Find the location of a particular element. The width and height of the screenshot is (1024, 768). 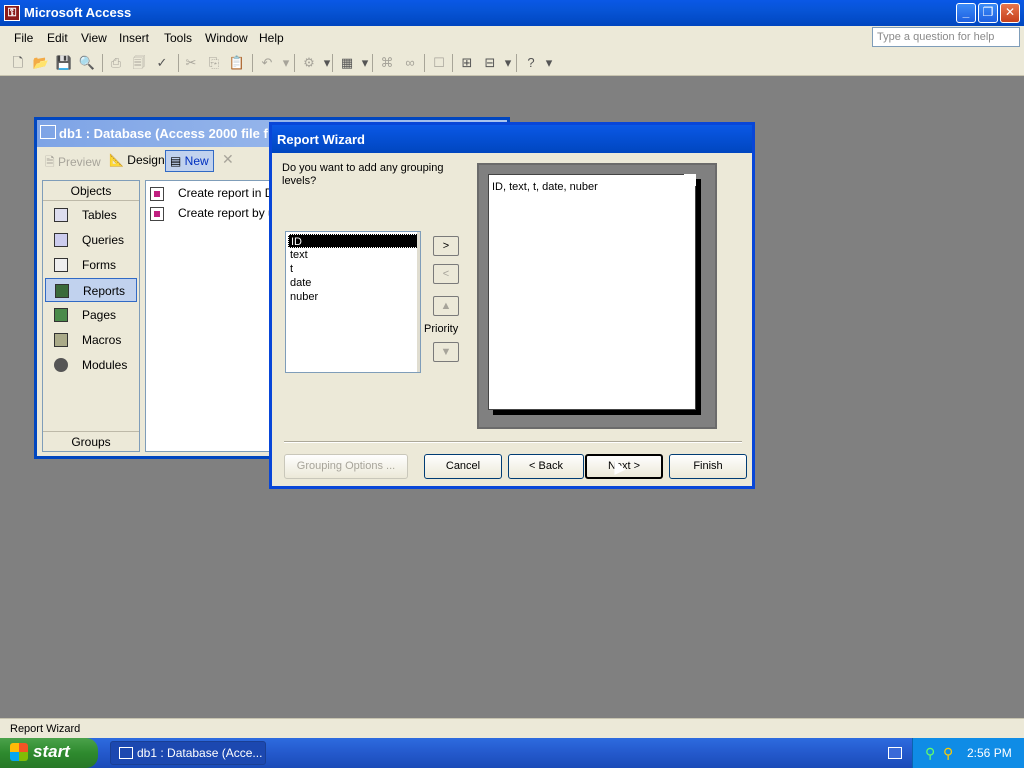

grouping-preview-page: ID, text, t, date, nuber is located at coordinates (592, 292).